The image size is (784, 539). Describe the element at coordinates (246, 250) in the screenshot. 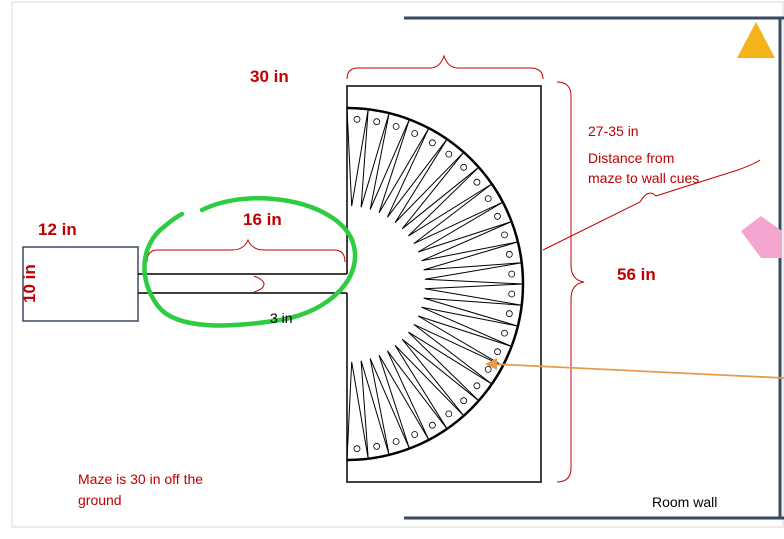

I see `corridor-length-bracket` at that location.